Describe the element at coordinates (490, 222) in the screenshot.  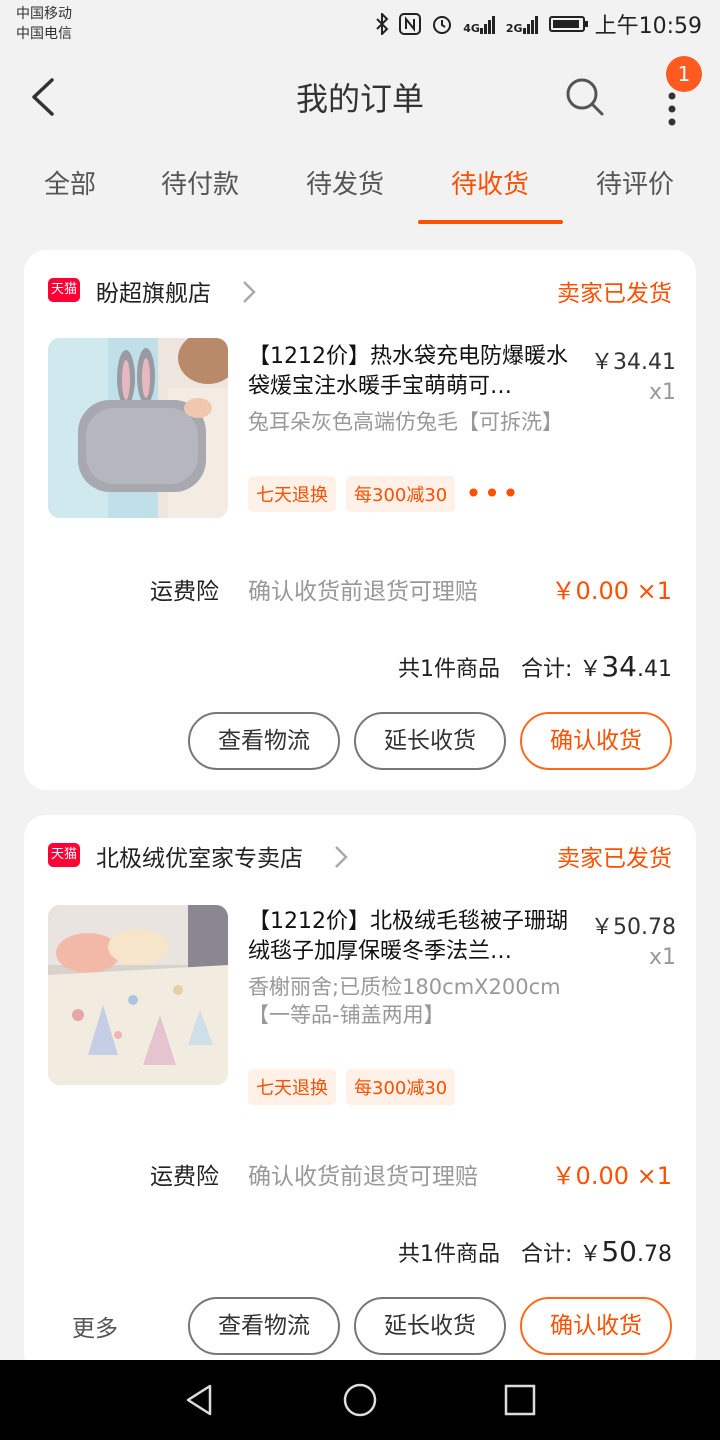
I see `active-tab-indicator` at that location.